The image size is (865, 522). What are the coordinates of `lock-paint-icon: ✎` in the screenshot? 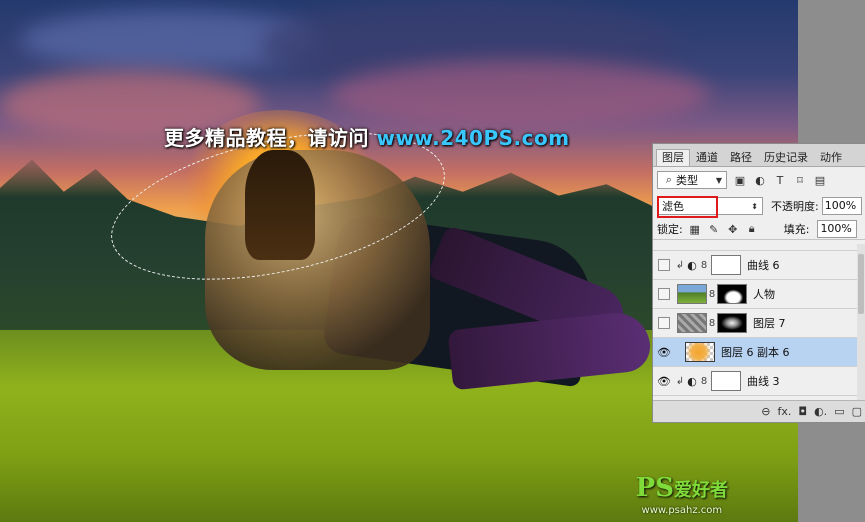 It's located at (714, 229).